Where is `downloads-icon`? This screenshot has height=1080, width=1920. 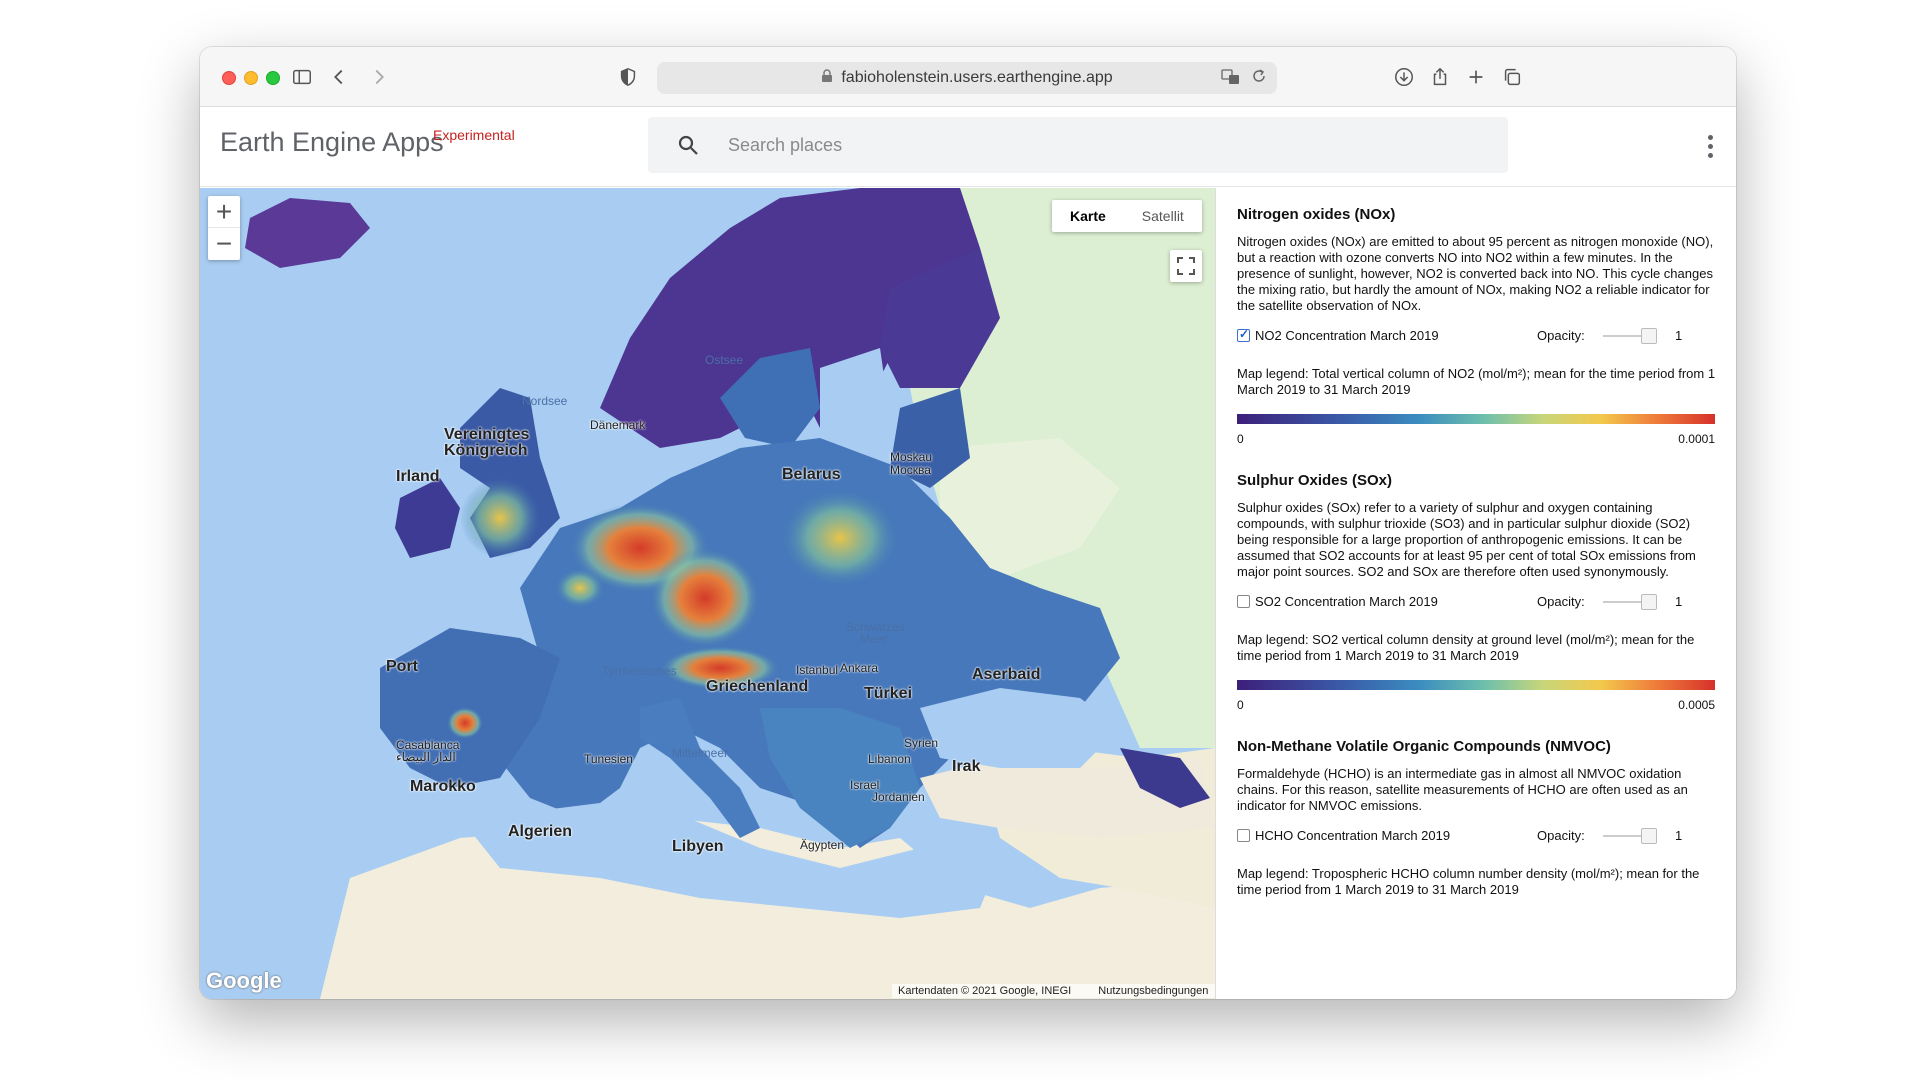 downloads-icon is located at coordinates (1404, 77).